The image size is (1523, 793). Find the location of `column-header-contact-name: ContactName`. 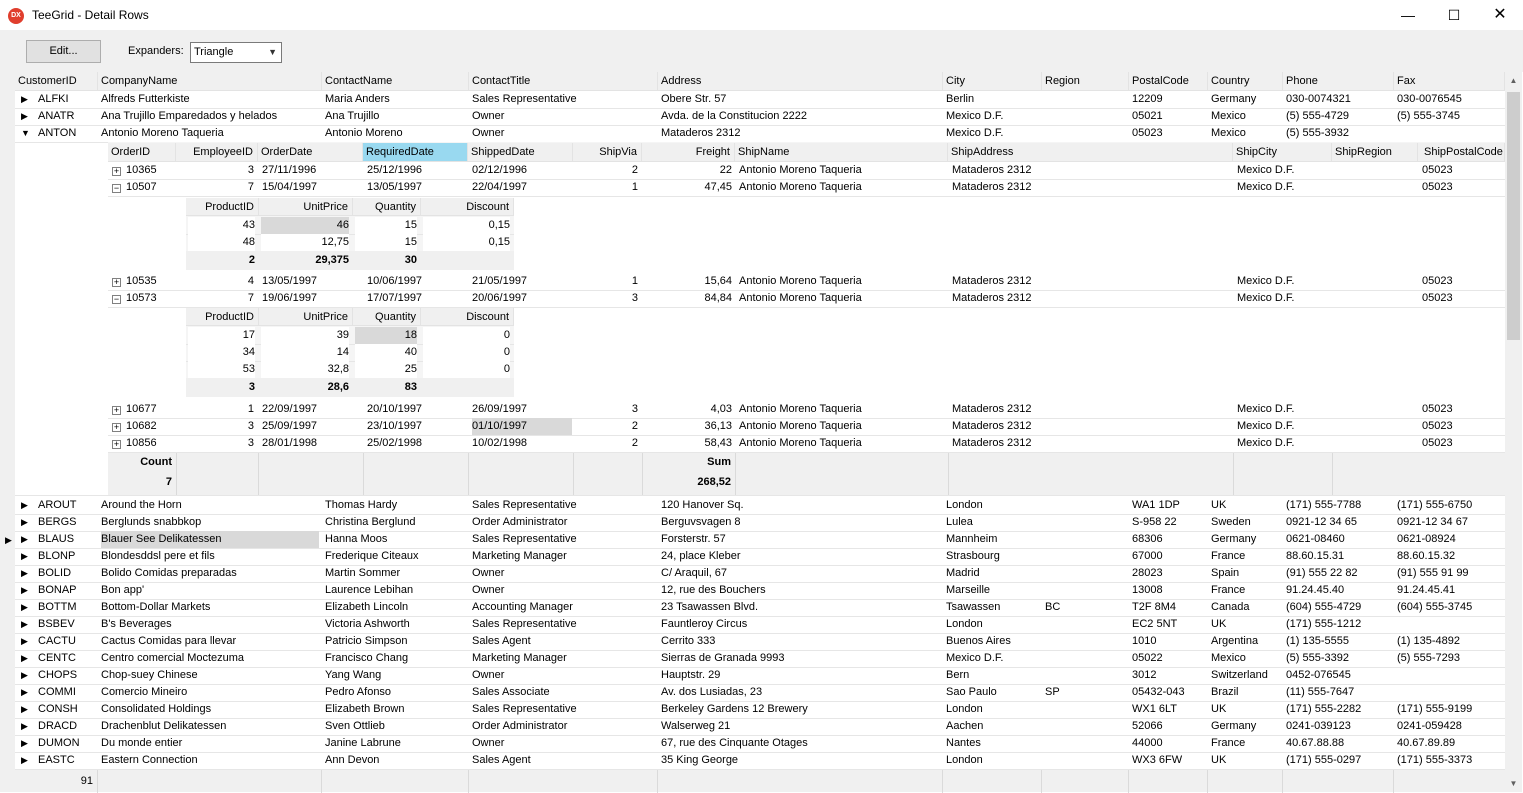

column-header-contact-name: ContactName is located at coordinates (395, 81).